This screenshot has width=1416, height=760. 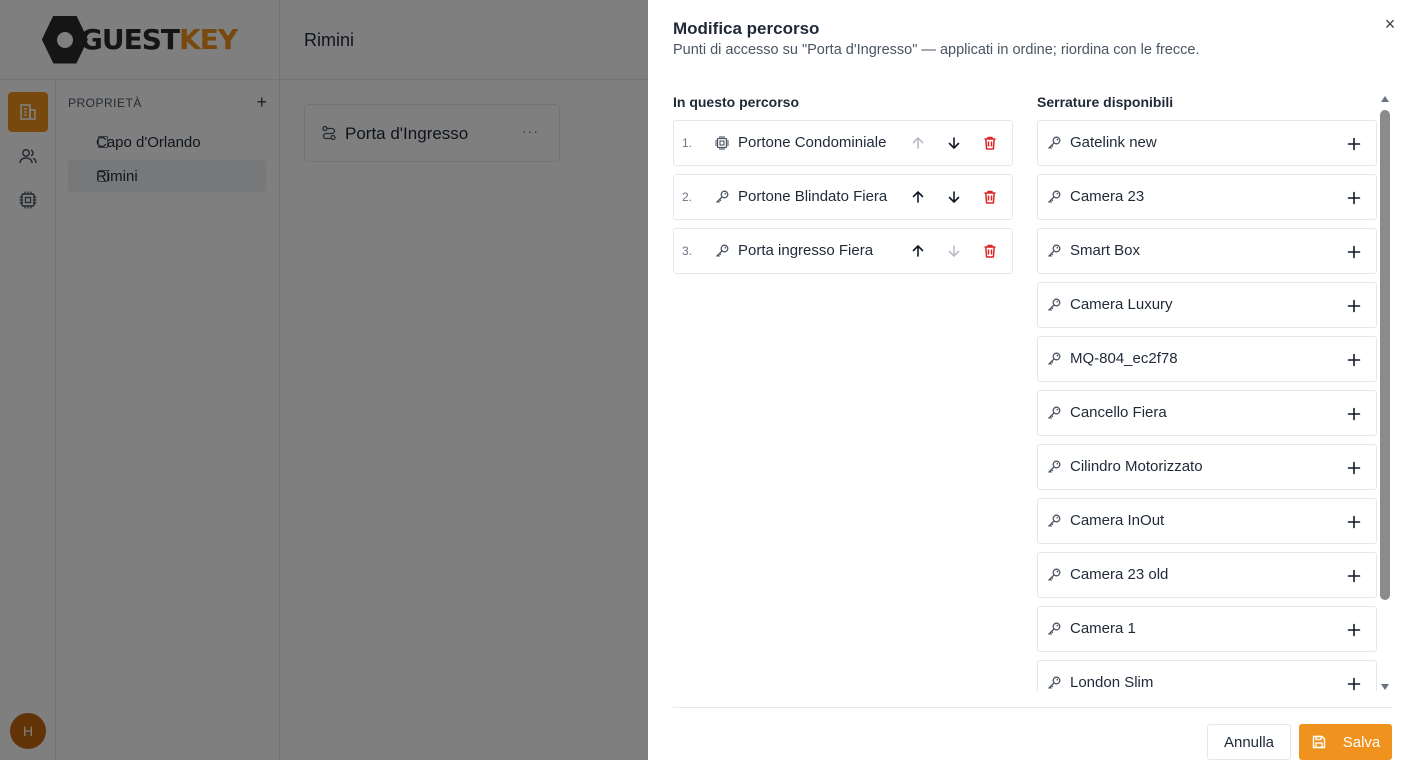 I want to click on save-button-label: Salva, so click(x=1361, y=742).